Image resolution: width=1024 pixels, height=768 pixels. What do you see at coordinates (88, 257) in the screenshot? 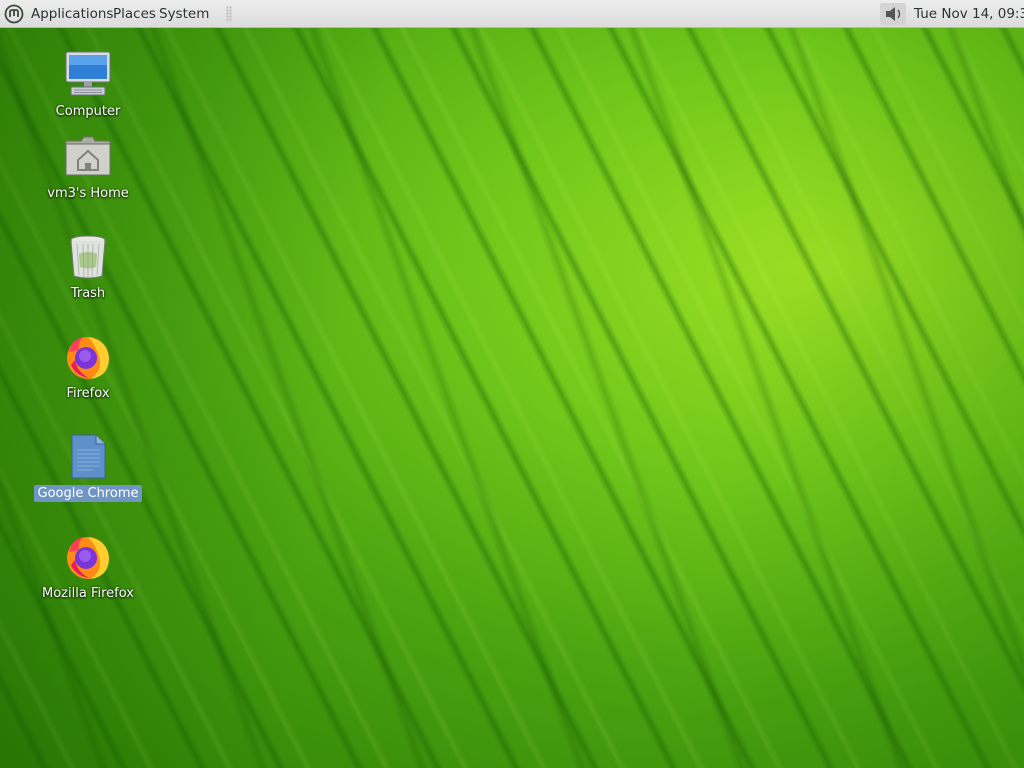
I see `trash-icon` at bounding box center [88, 257].